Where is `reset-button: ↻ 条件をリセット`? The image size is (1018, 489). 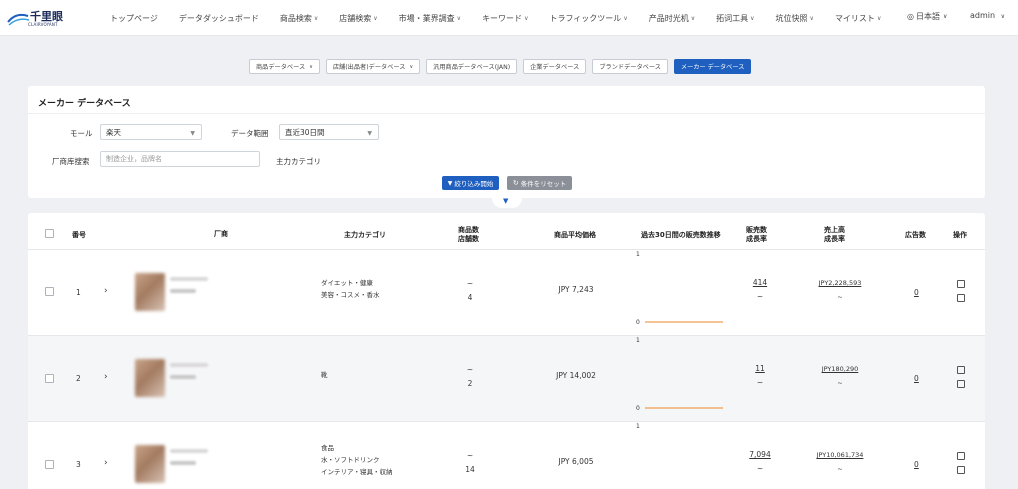
reset-button: ↻ 条件をリセット is located at coordinates (539, 183).